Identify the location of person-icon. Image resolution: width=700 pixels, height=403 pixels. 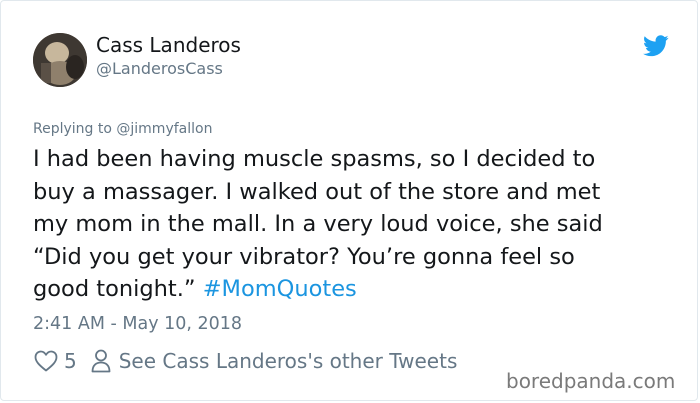
(101, 361).